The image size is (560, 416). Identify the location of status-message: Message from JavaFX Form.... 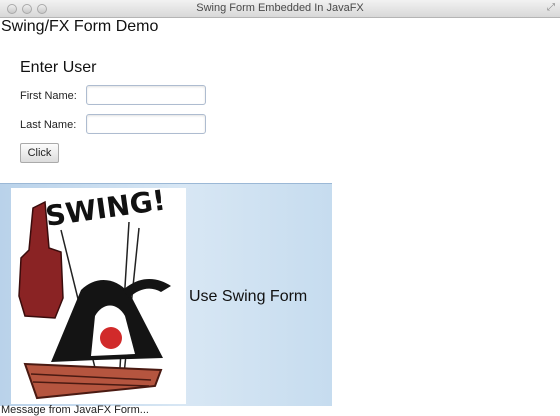
(75, 410).